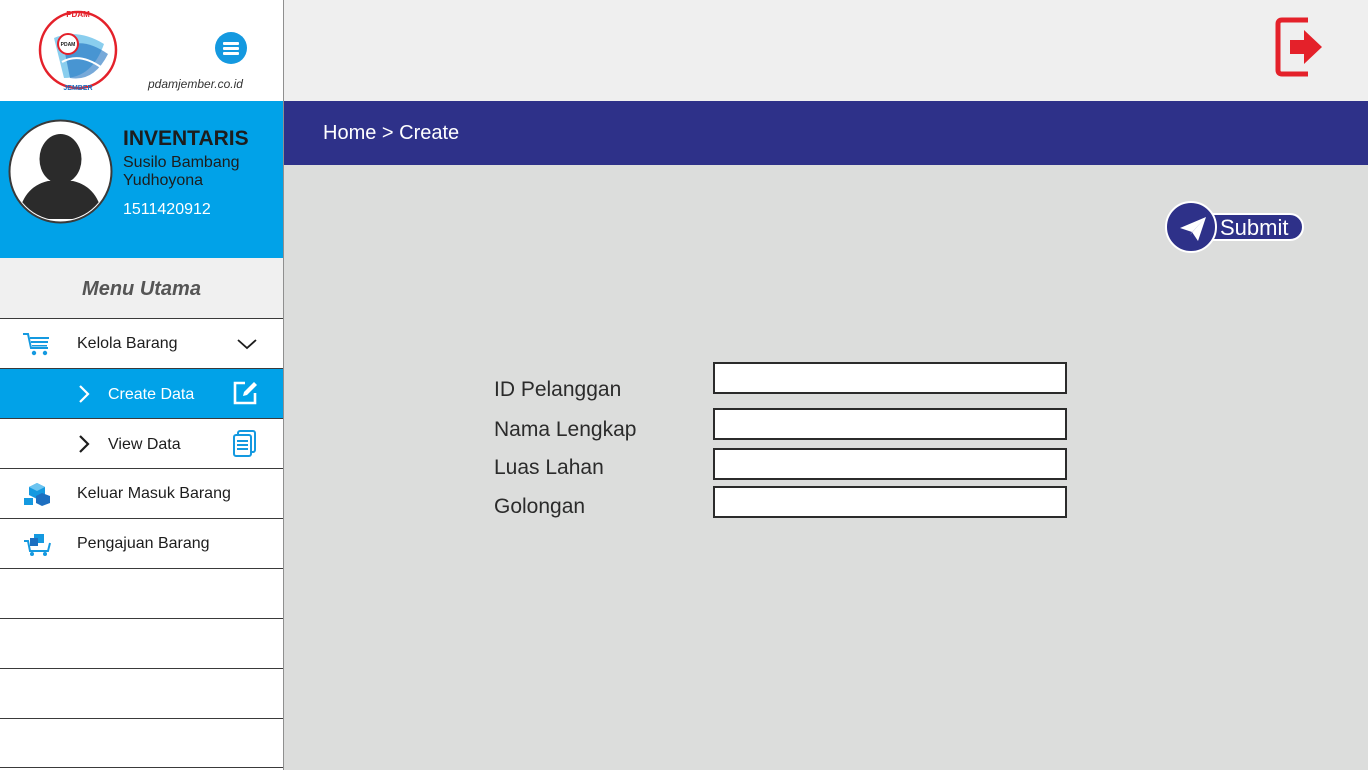 Image resolution: width=1368 pixels, height=770 pixels. I want to click on logo-top-text: PDAM, so click(78, 14).